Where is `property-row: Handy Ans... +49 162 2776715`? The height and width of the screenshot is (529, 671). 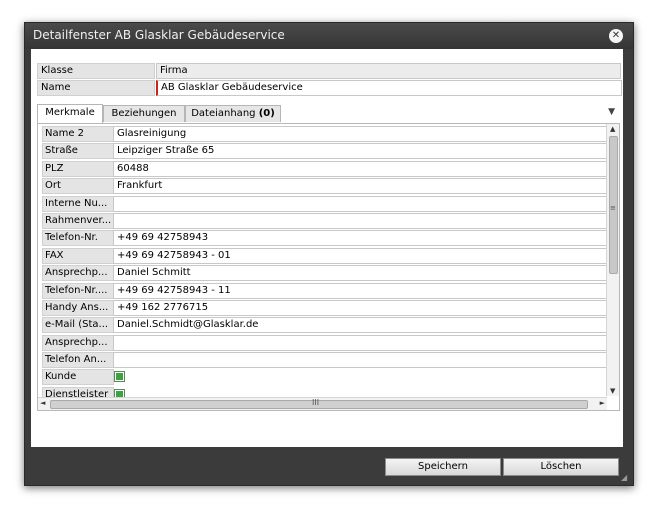
property-row: Handy Ans... +49 162 2776715 is located at coordinates (327, 307).